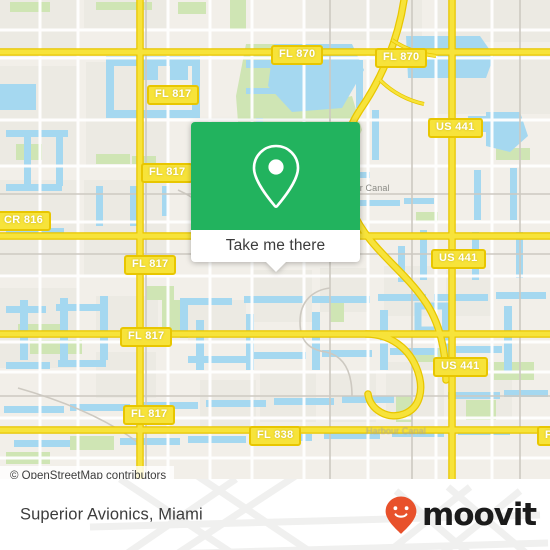 This screenshot has width=550, height=550. What do you see at coordinates (26, 221) in the screenshot?
I see `road-shield: CR 816` at bounding box center [26, 221].